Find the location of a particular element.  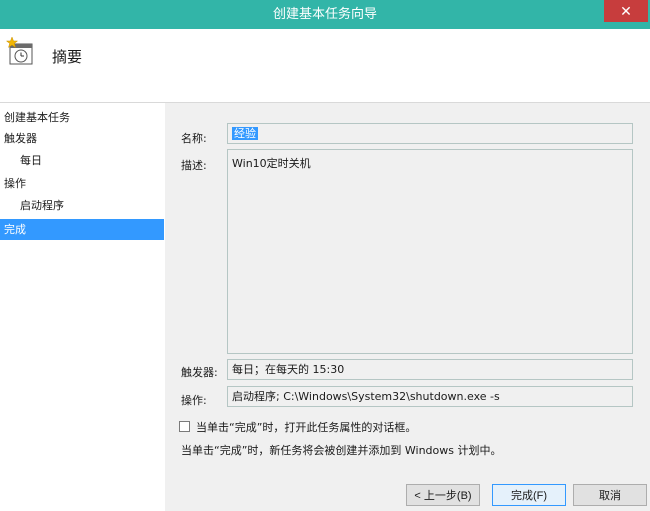

trigger-value: 每日；在每天的 15:30 is located at coordinates (288, 369).